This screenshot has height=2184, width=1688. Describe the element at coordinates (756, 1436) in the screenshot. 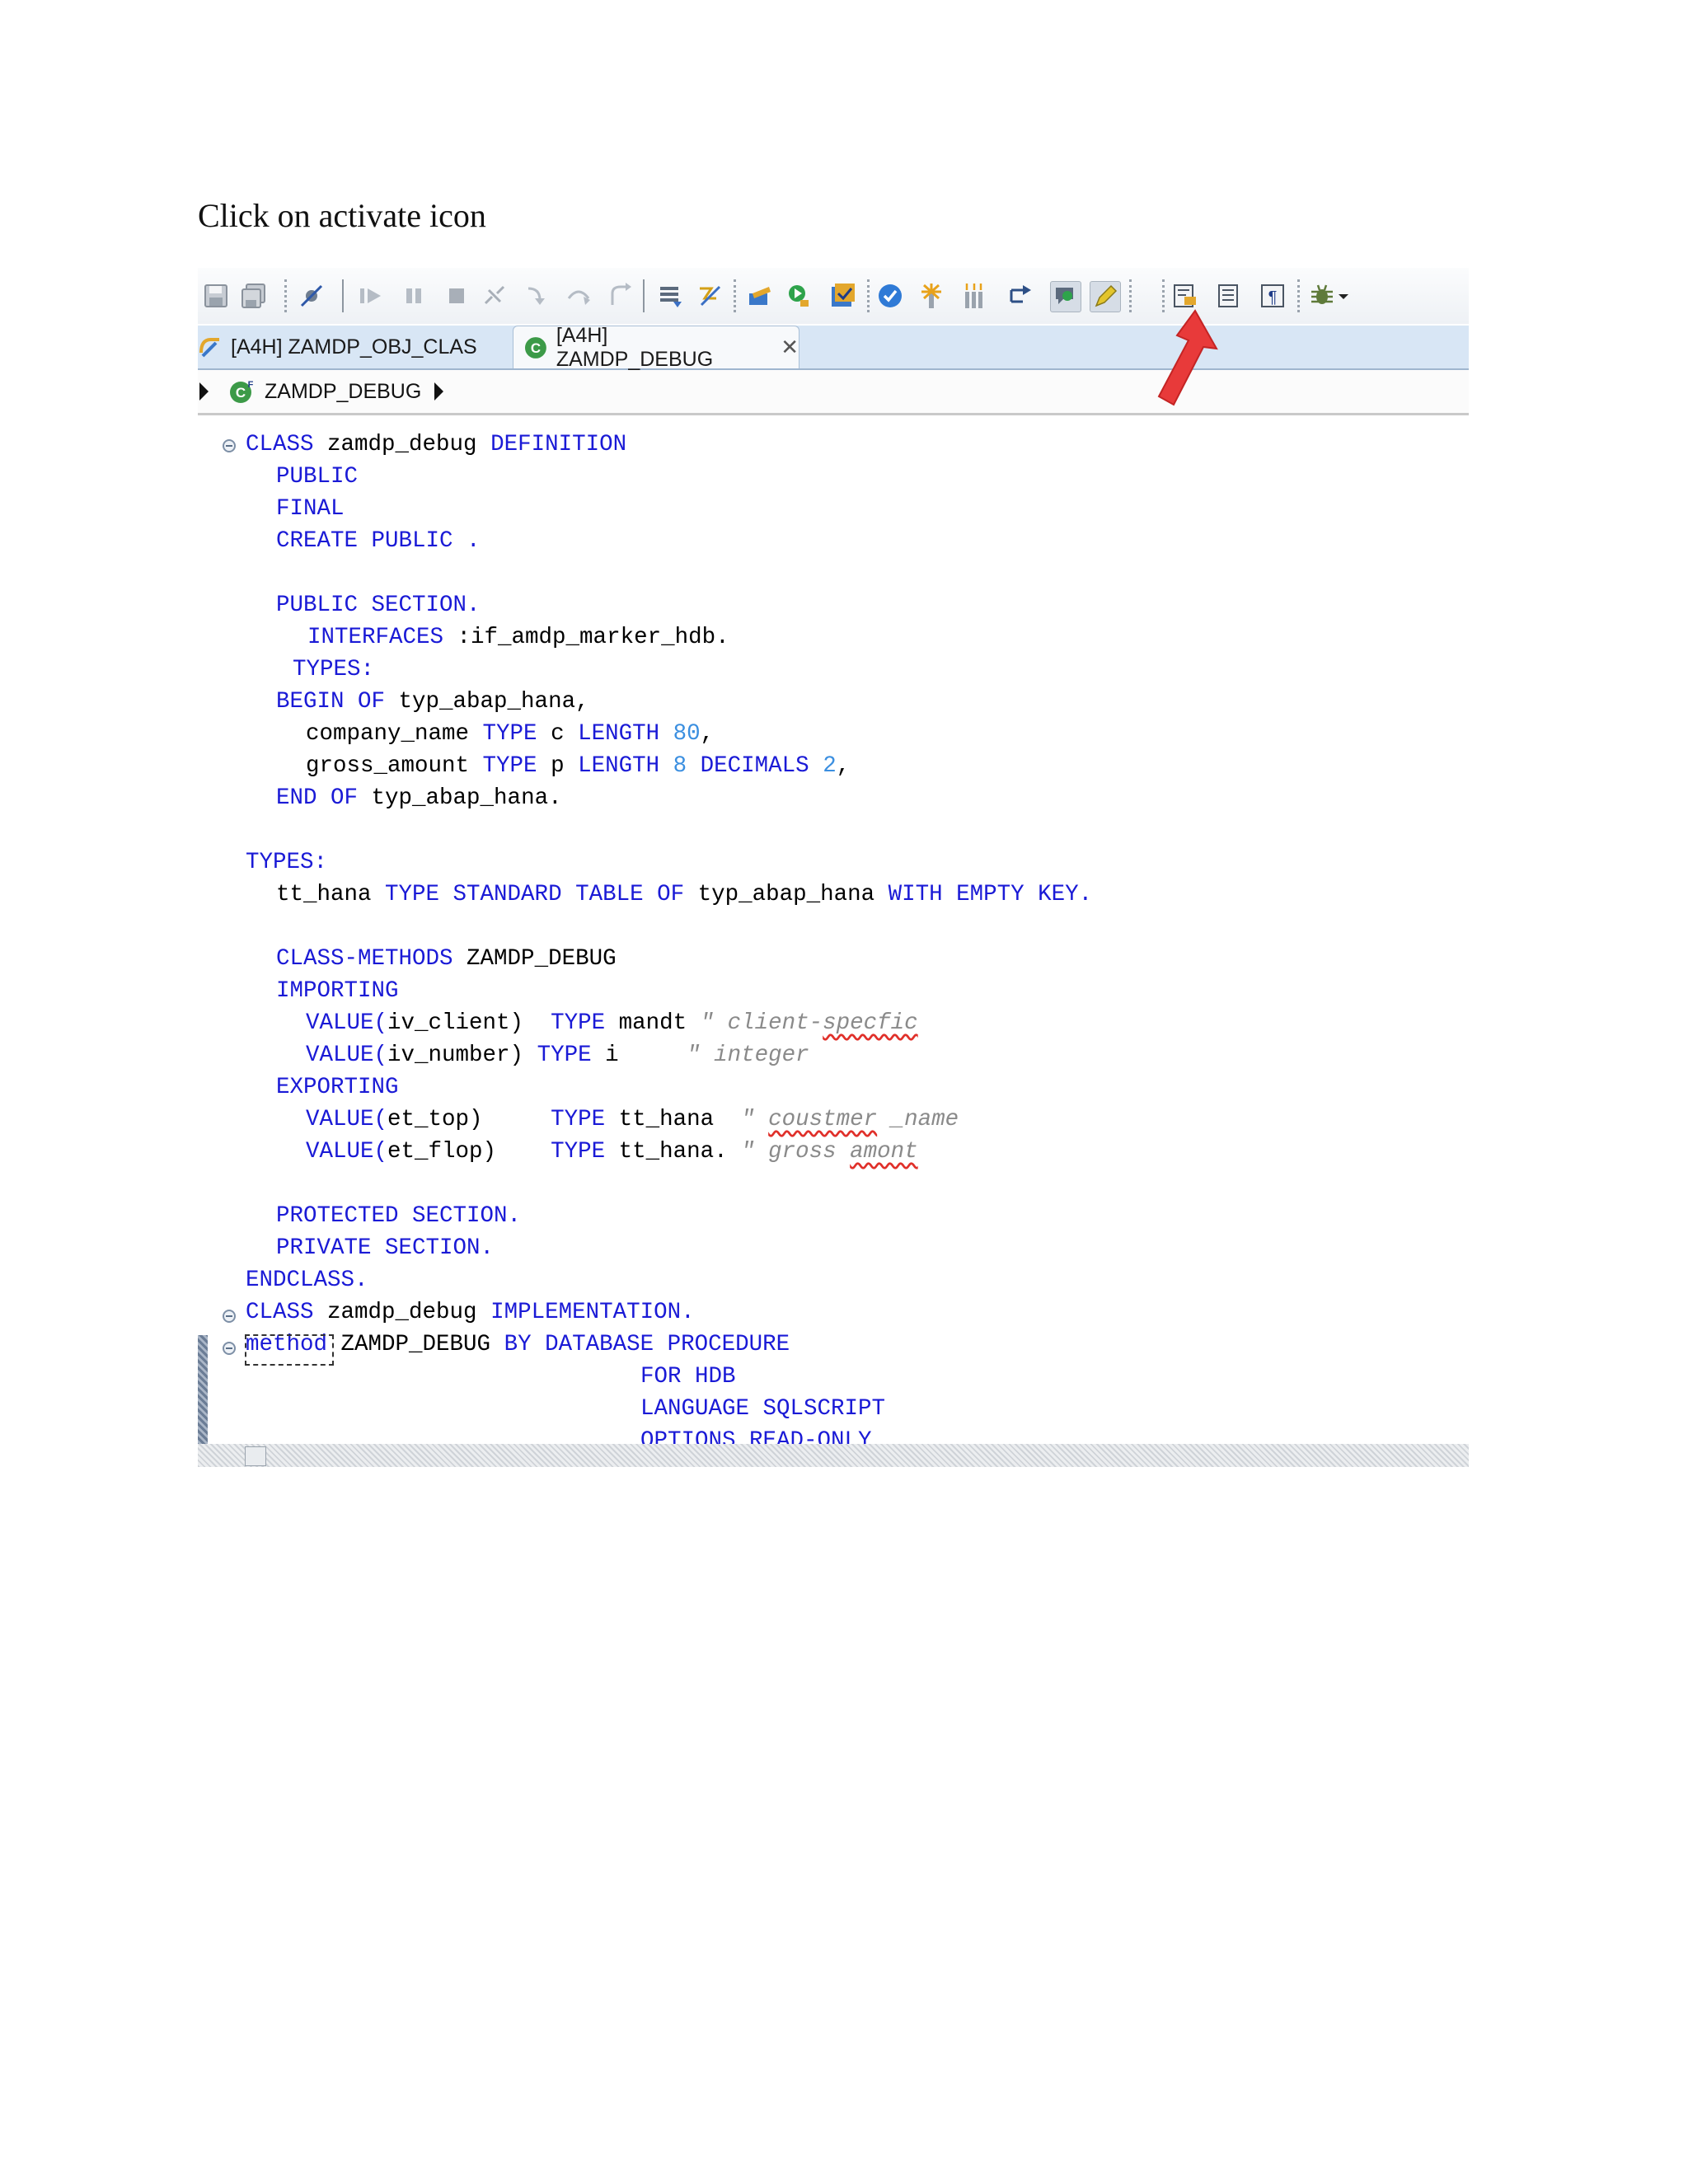

I see `code-line: OPTIONS READ-ONLY` at that location.